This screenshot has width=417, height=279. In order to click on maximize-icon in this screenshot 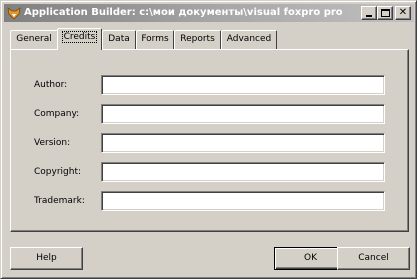, I will do `click(385, 13)`.